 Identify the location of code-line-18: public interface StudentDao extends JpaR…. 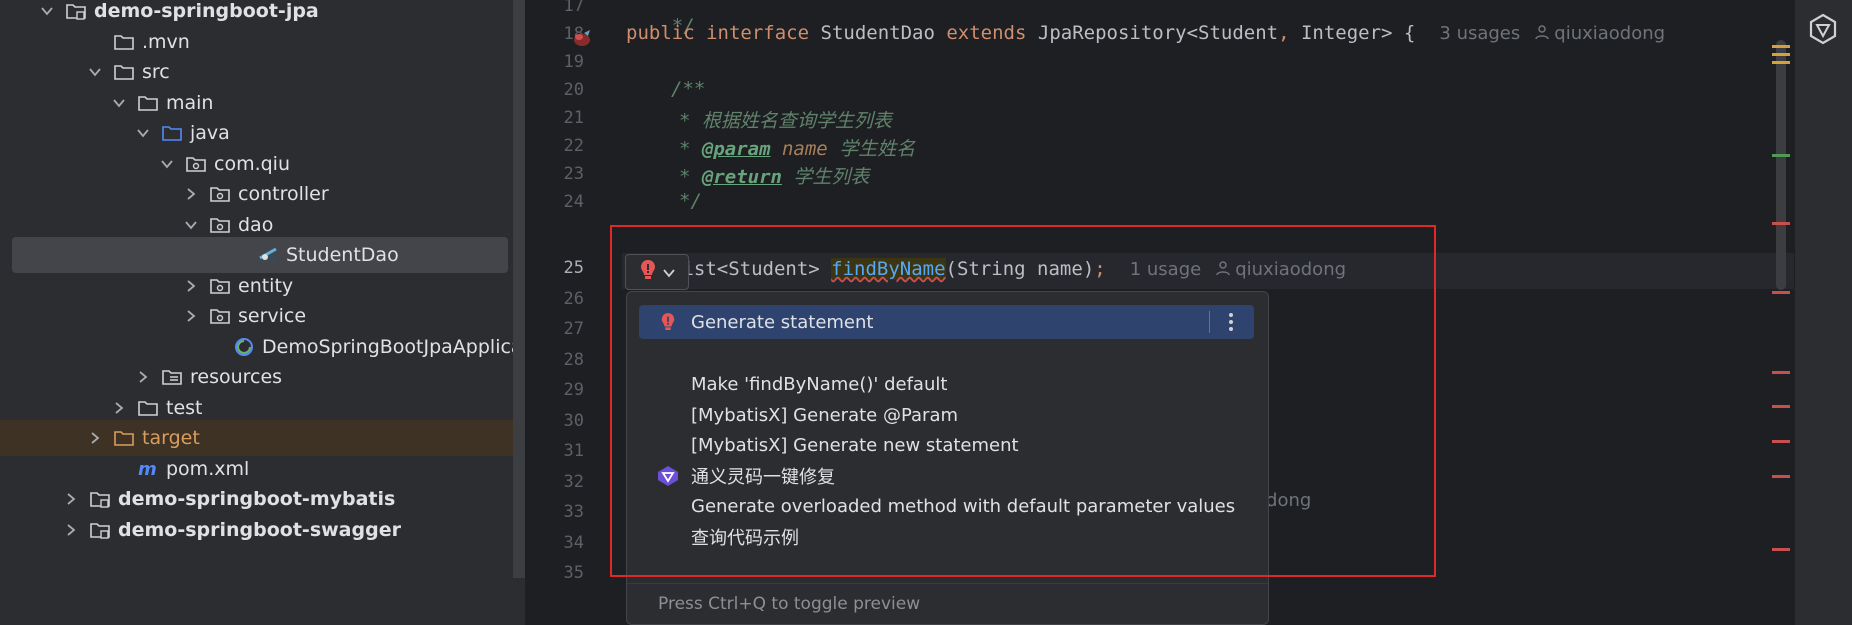
(1145, 33).